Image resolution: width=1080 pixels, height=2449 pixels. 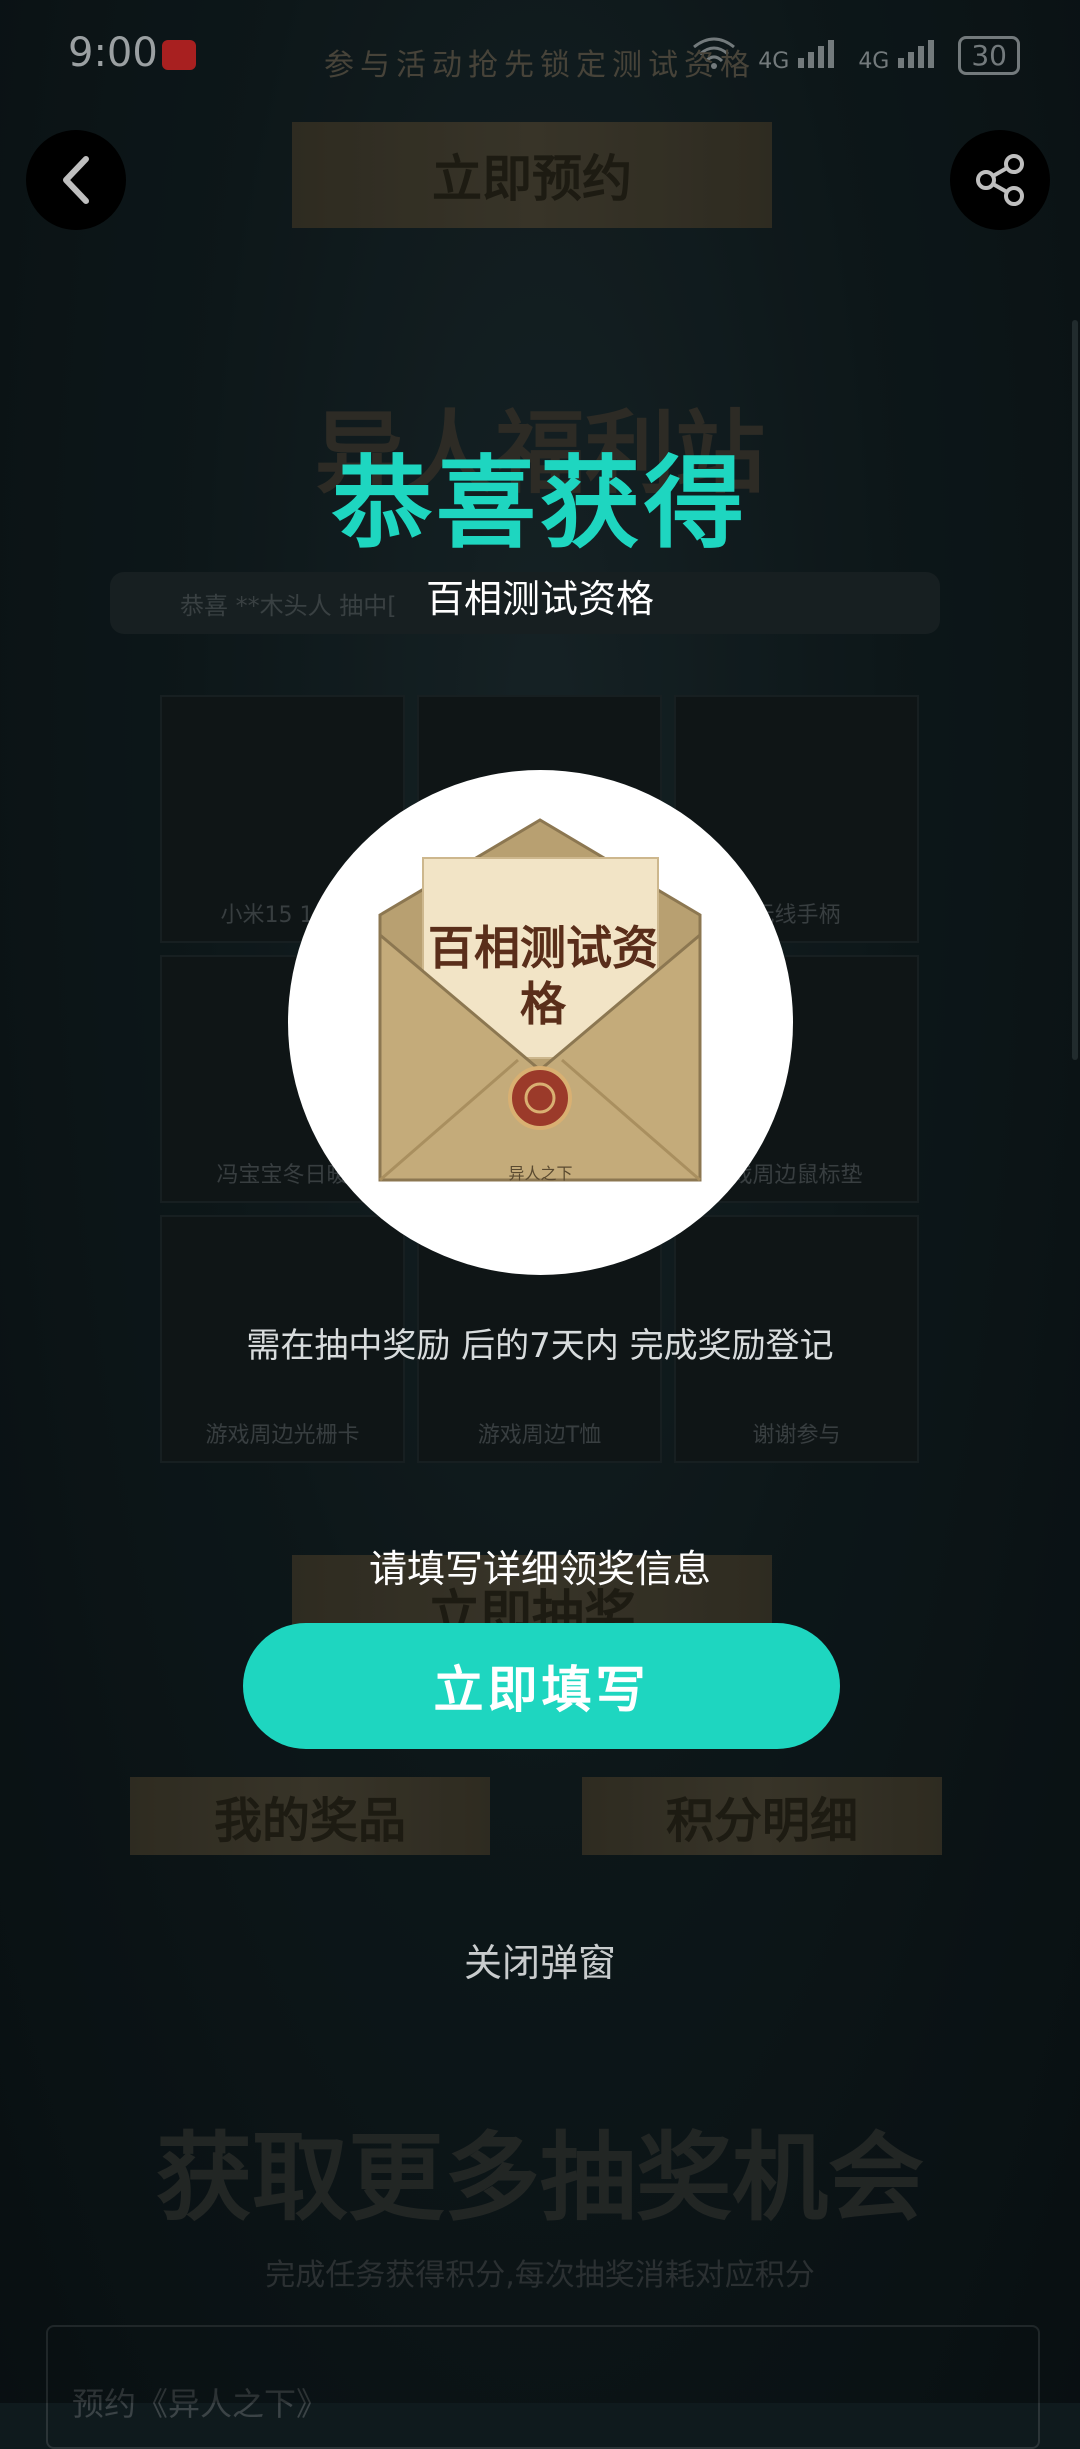 I want to click on prize-image-text: 百相测试资格, so click(x=543, y=976).